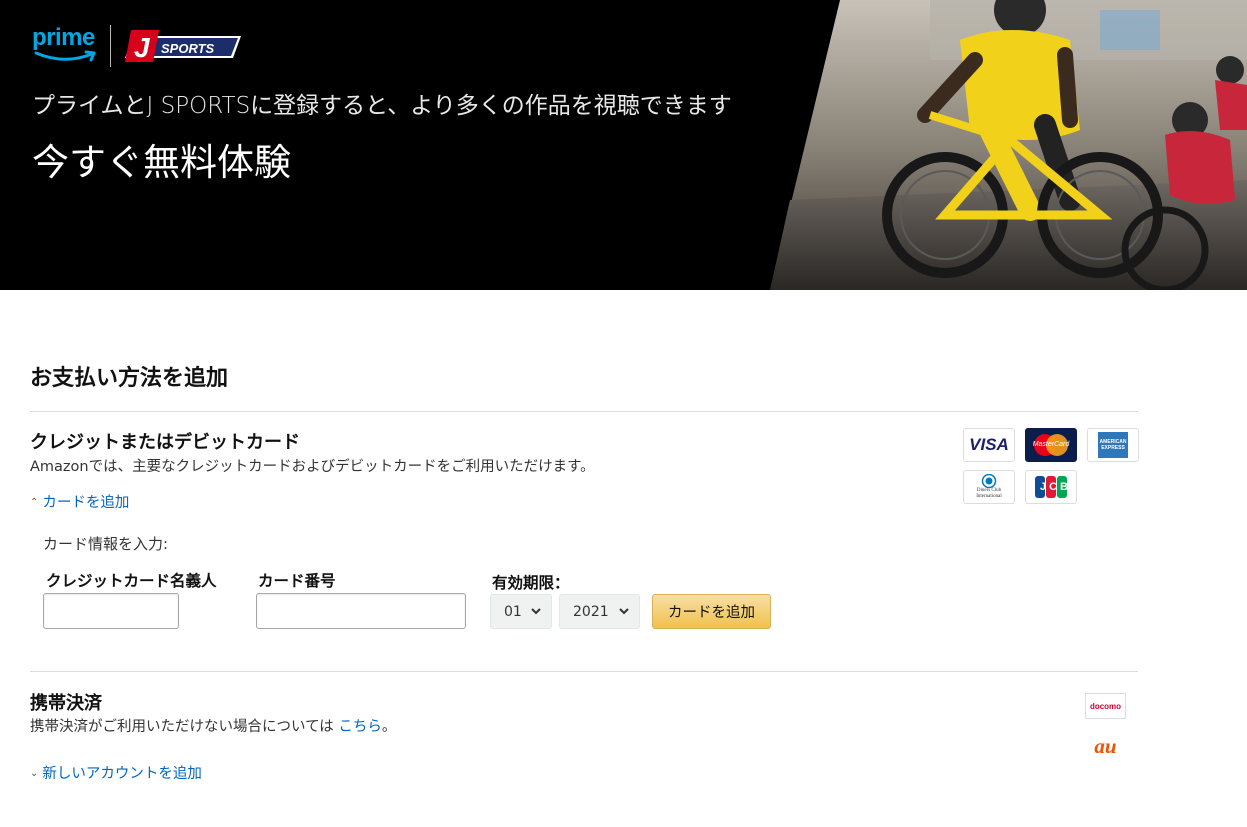 The image size is (1247, 827). I want to click on hero-logos: prime J SPORTS, so click(136, 46).